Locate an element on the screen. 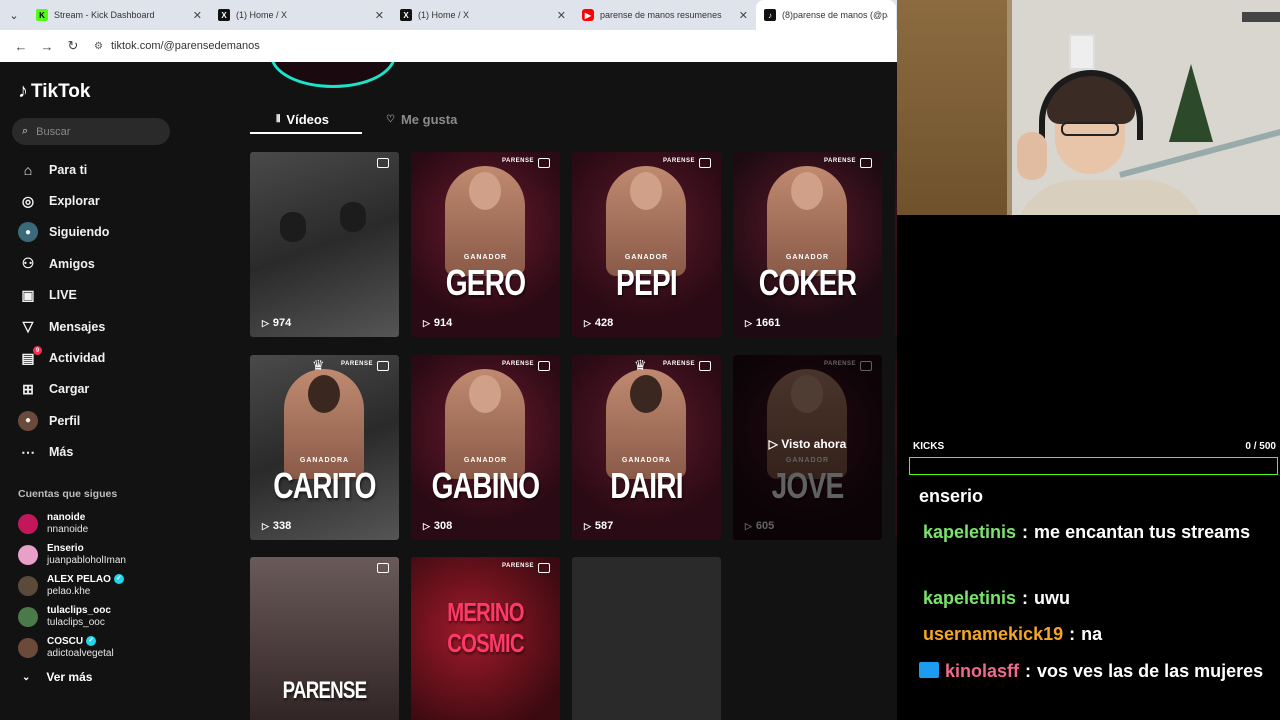 The width and height of the screenshot is (1280, 720). tab-likes: ♡ Me gusta is located at coordinates (421, 119).